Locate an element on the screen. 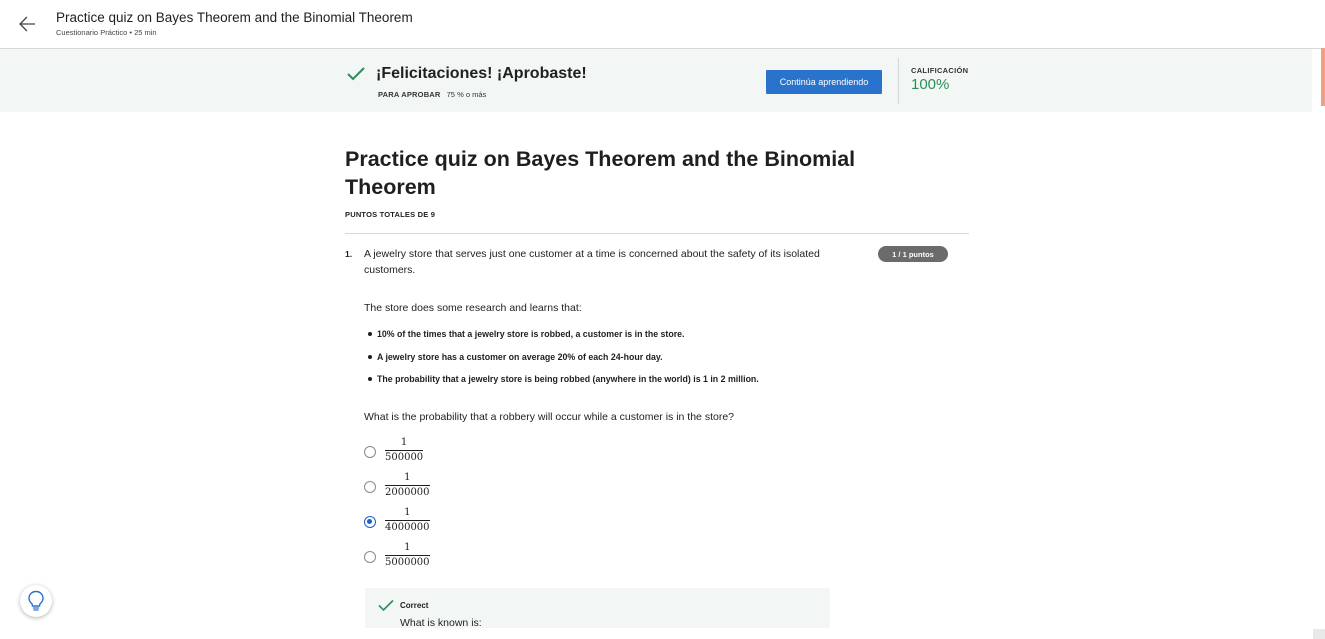 This screenshot has width=1325, height=639. denominator: 5000000 is located at coordinates (407, 562).